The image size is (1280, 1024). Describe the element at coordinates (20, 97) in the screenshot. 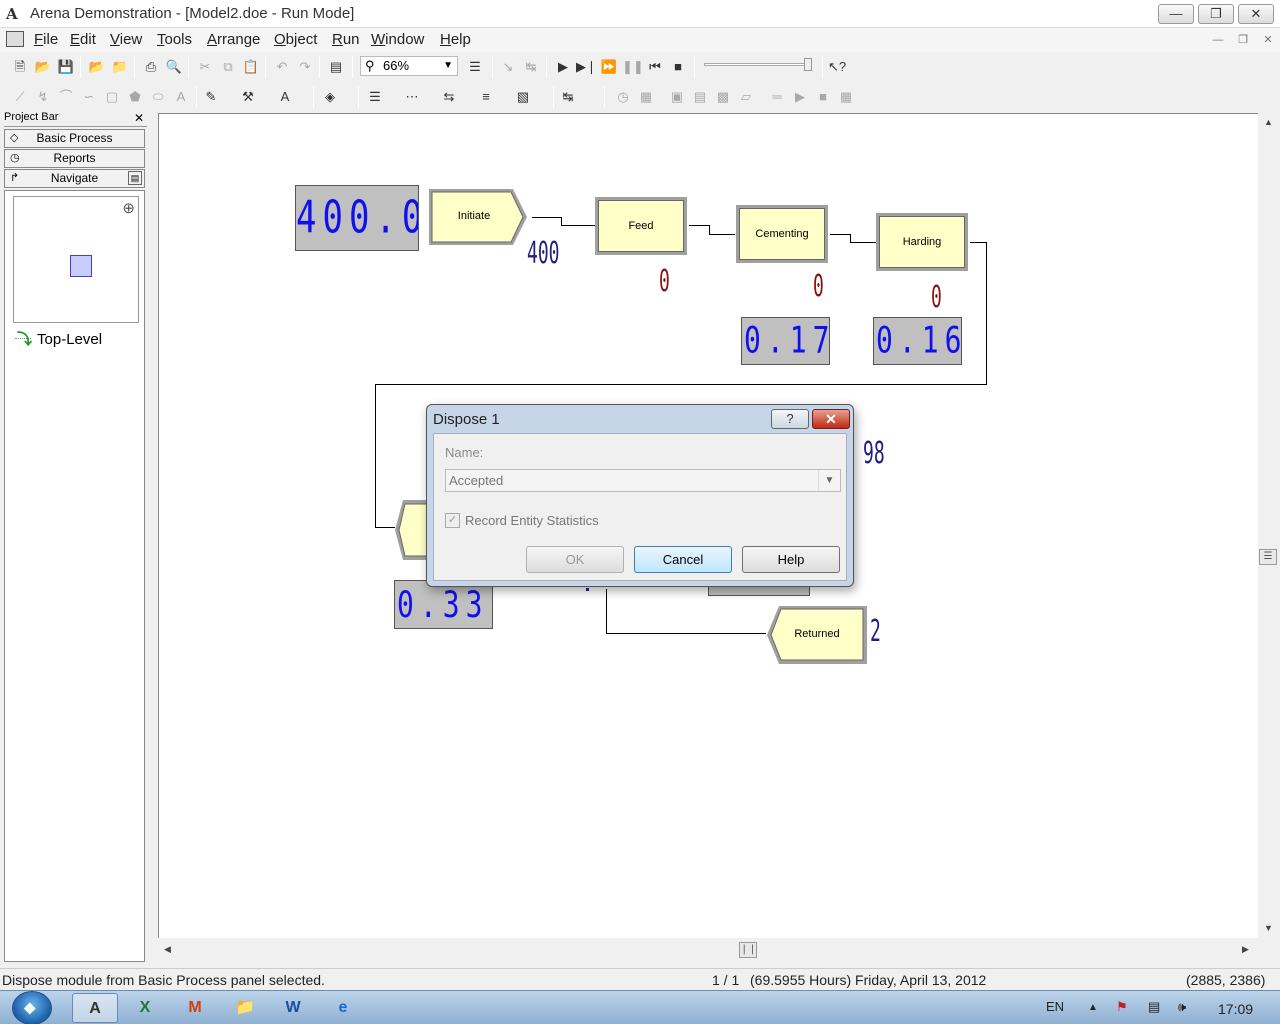

I see `line-icon: ⟋` at that location.